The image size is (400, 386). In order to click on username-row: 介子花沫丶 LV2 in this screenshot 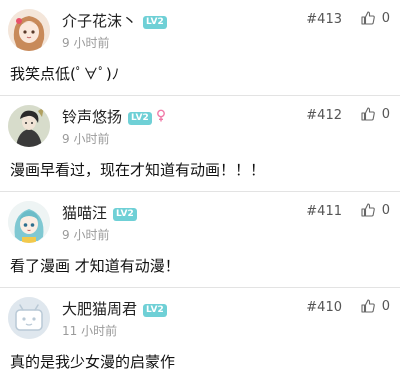, I will do `click(114, 20)`.